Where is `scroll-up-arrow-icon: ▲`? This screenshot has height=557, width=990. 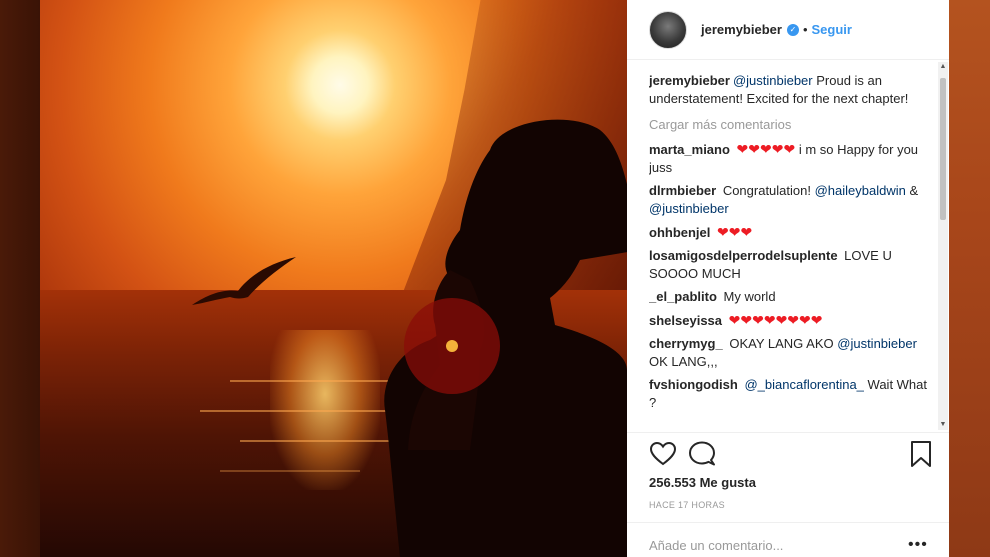
scroll-up-arrow-icon: ▲ is located at coordinates (943, 67).